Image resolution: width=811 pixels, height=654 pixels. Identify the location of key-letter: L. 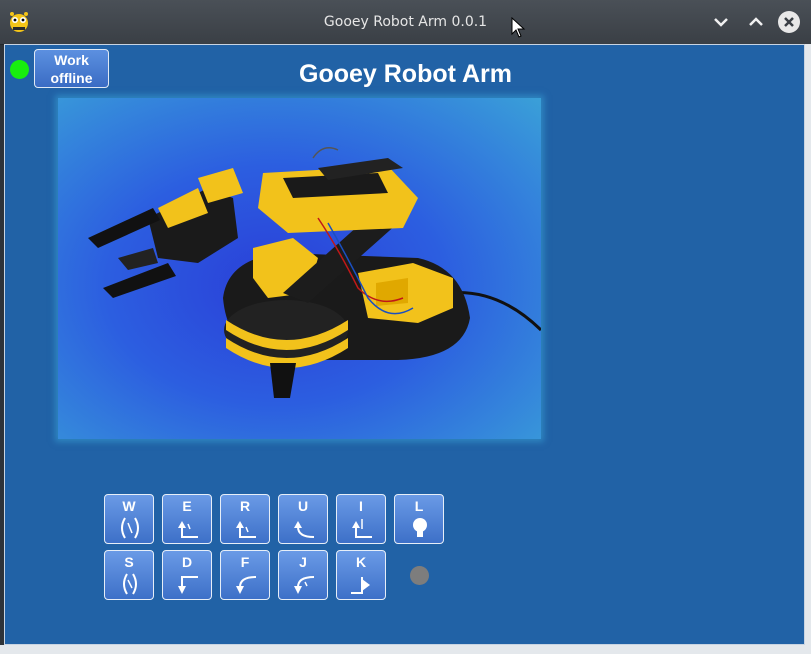
(419, 506).